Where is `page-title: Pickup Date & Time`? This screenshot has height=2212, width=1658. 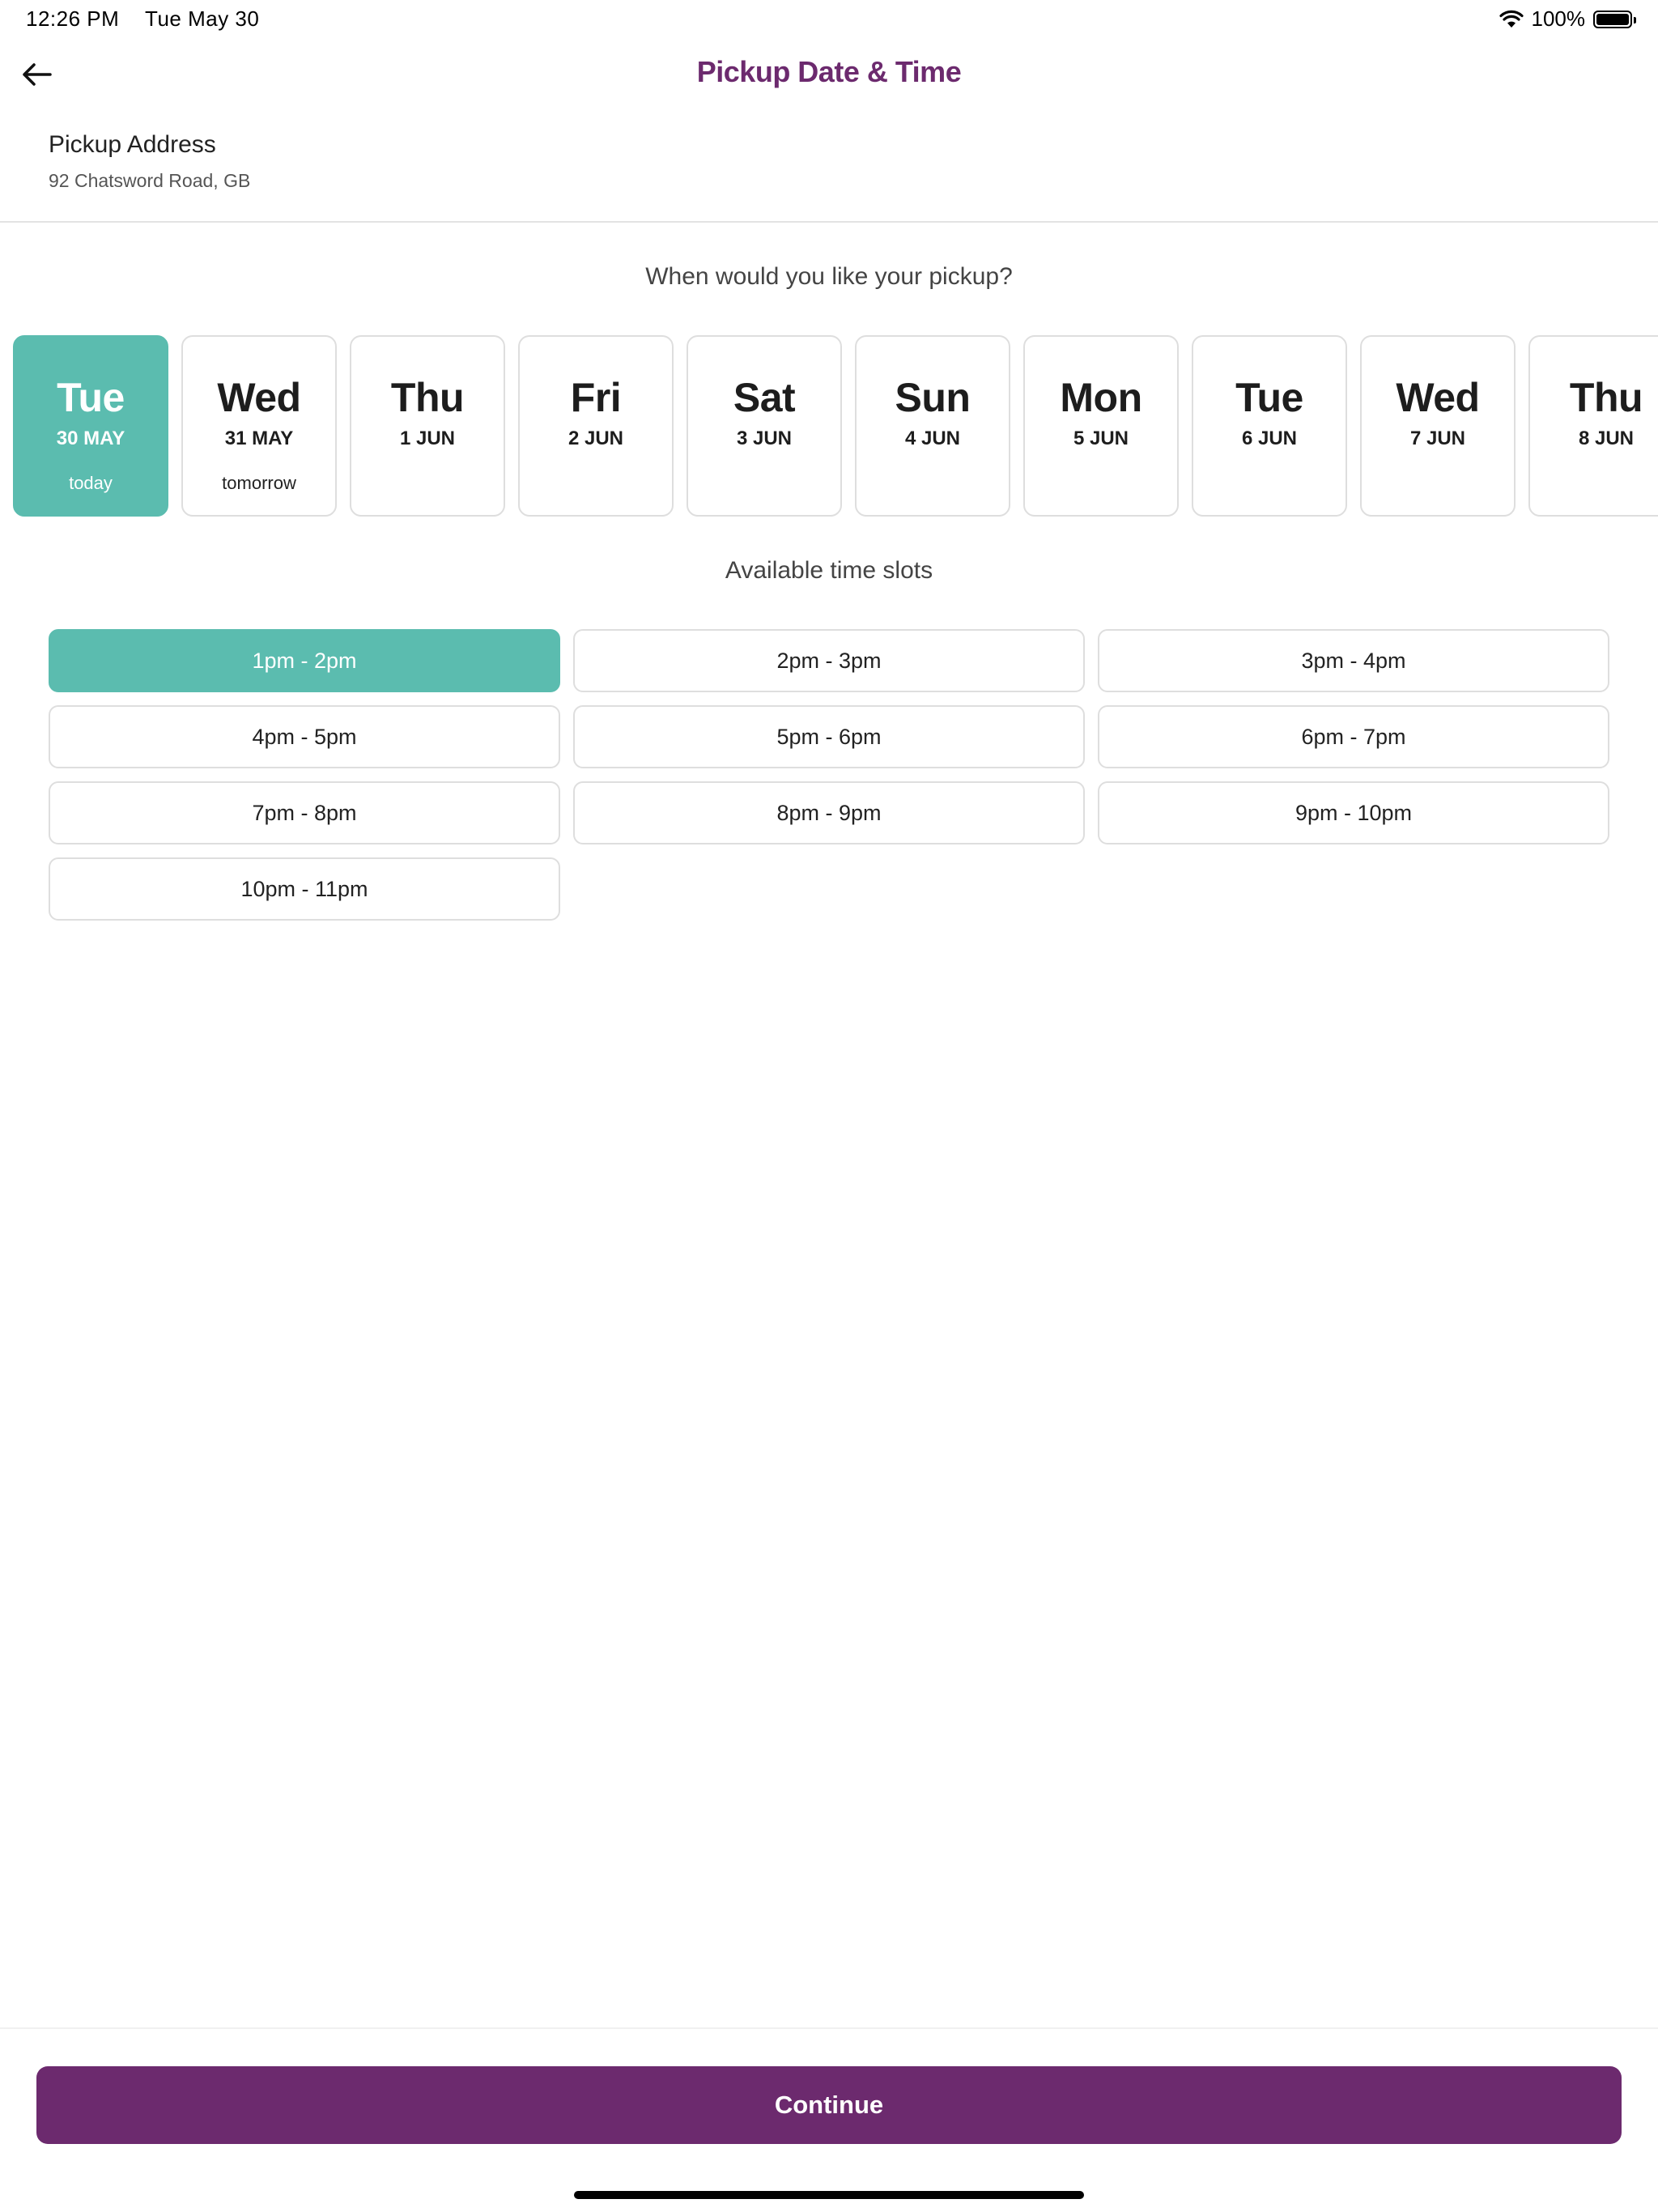 page-title: Pickup Date & Time is located at coordinates (829, 72).